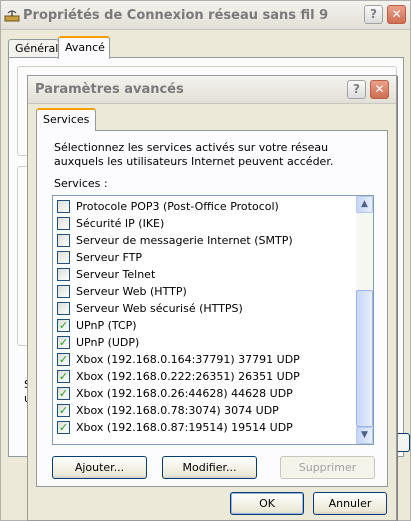 This screenshot has height=521, width=411. I want to click on tab-advanced: Avancé, so click(84, 47).